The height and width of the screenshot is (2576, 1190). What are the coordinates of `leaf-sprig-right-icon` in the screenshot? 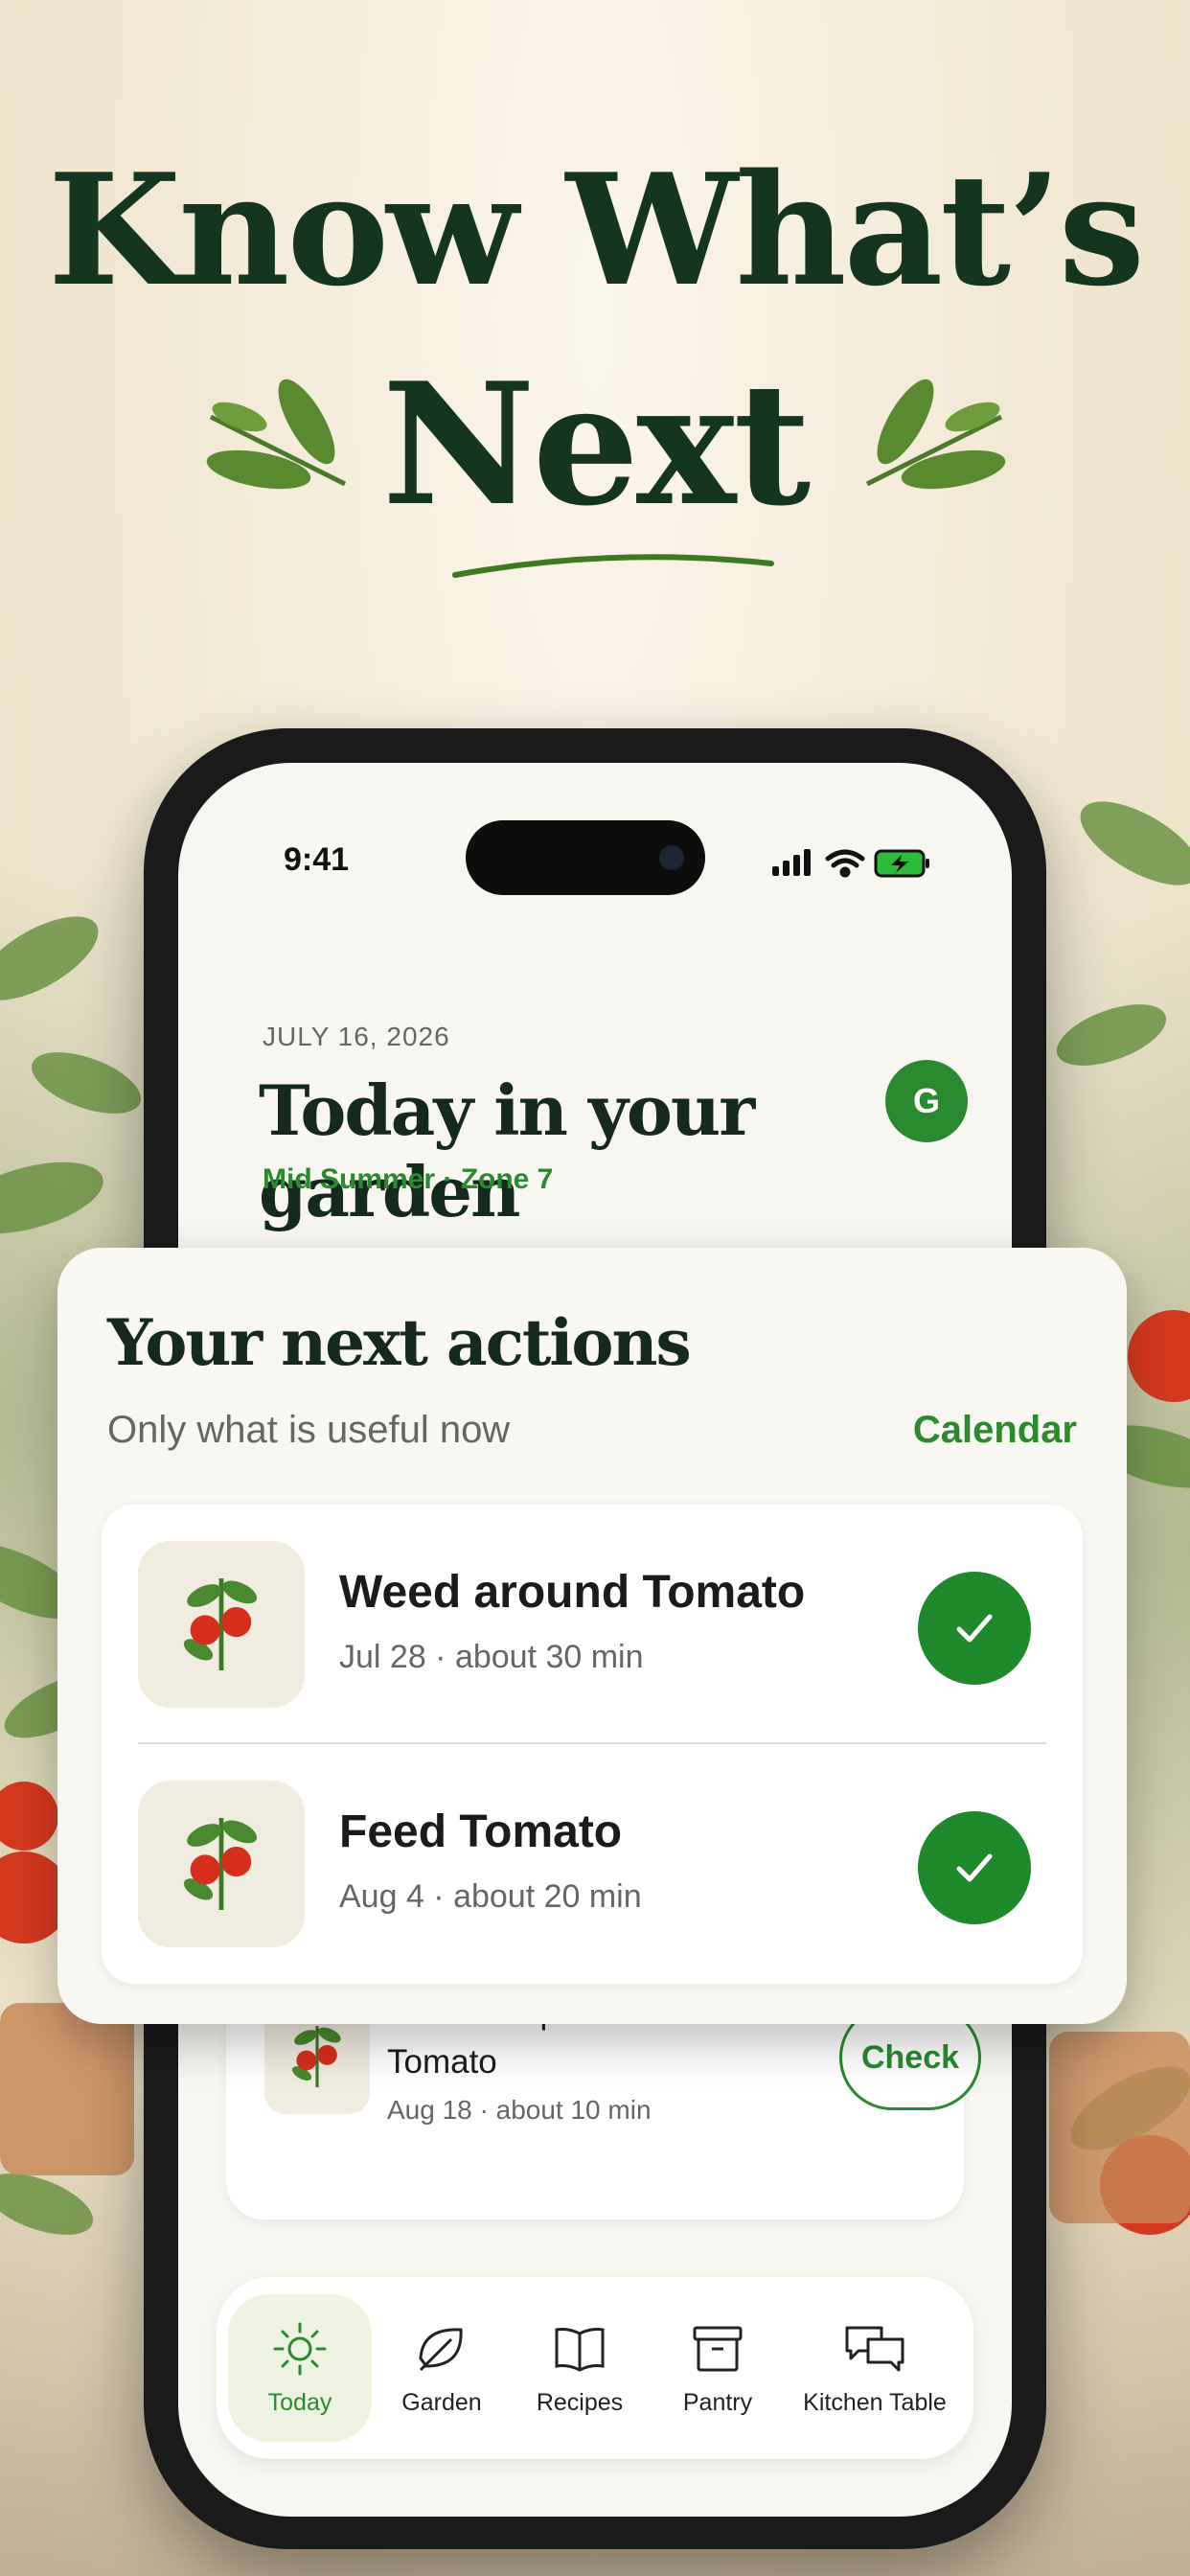 It's located at (936, 434).